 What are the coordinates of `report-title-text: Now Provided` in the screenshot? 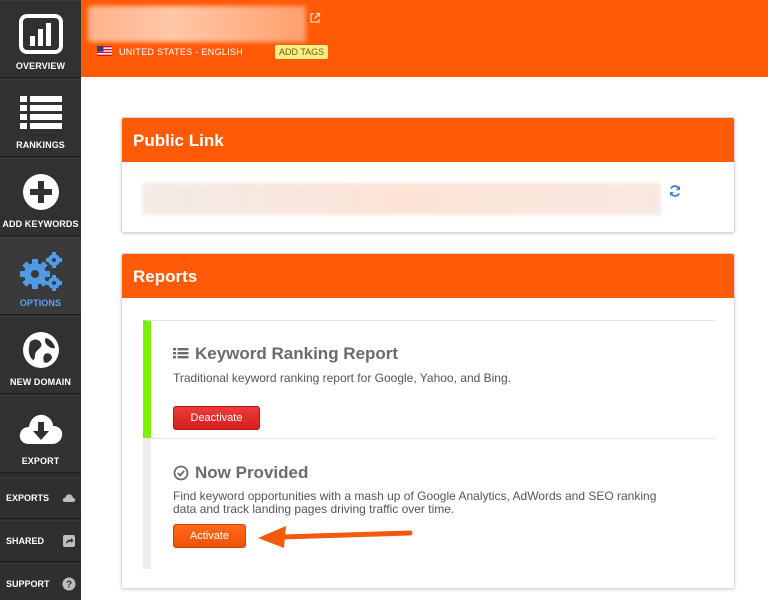 It's located at (252, 472).